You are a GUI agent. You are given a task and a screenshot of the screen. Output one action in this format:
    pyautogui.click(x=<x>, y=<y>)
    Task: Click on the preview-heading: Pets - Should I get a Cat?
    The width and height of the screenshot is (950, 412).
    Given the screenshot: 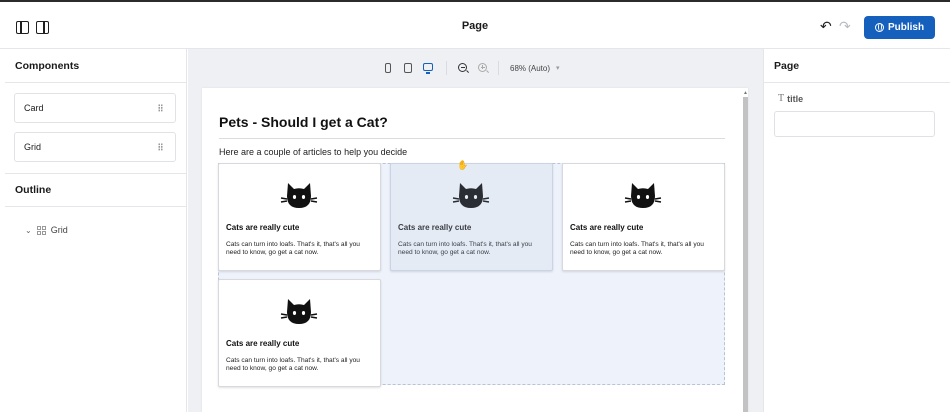 What is the action you would take?
    pyautogui.click(x=303, y=122)
    